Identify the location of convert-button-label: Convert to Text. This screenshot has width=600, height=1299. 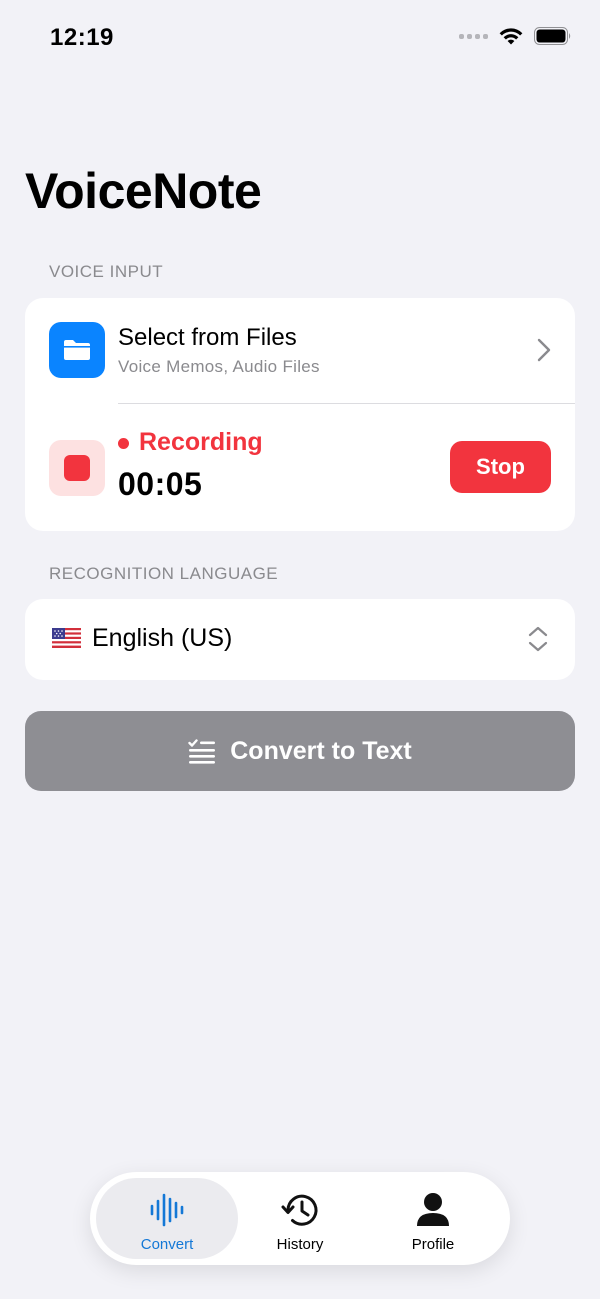
(321, 750).